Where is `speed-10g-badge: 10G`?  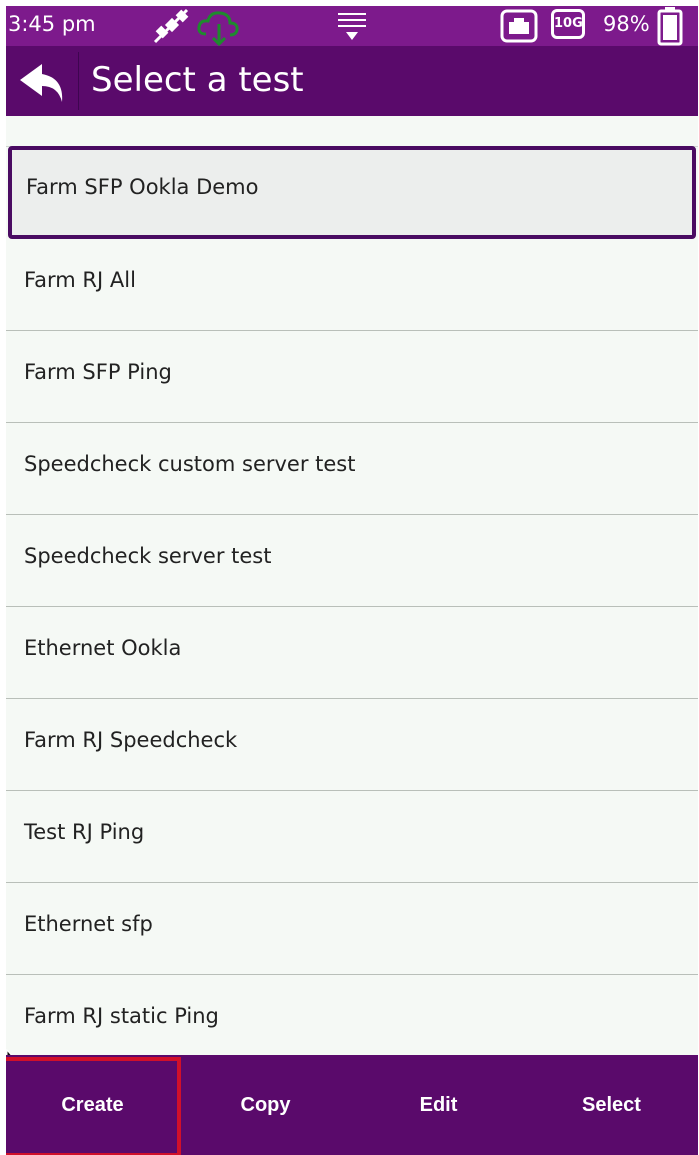
speed-10g-badge: 10G is located at coordinates (568, 24).